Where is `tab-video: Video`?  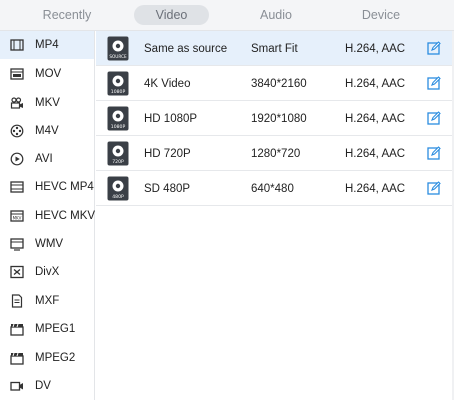 tab-video: Video is located at coordinates (171, 15).